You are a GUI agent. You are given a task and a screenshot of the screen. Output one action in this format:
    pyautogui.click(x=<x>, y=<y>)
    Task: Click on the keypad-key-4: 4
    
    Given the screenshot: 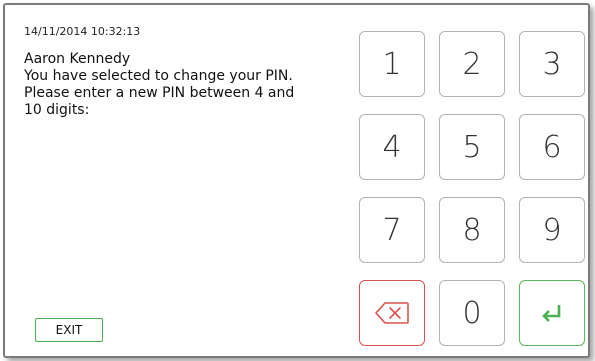 What is the action you would take?
    pyautogui.click(x=392, y=147)
    